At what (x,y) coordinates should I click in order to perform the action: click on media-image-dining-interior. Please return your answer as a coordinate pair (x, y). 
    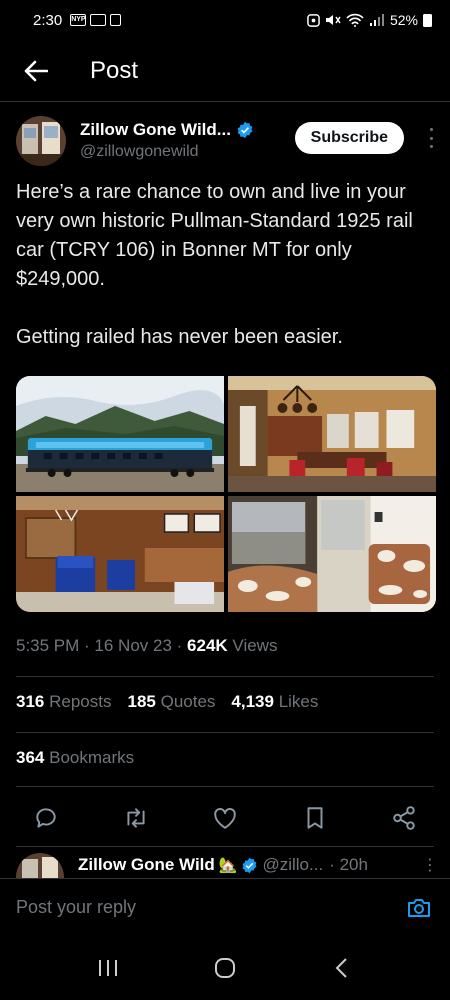
    Looking at the image, I should click on (332, 434).